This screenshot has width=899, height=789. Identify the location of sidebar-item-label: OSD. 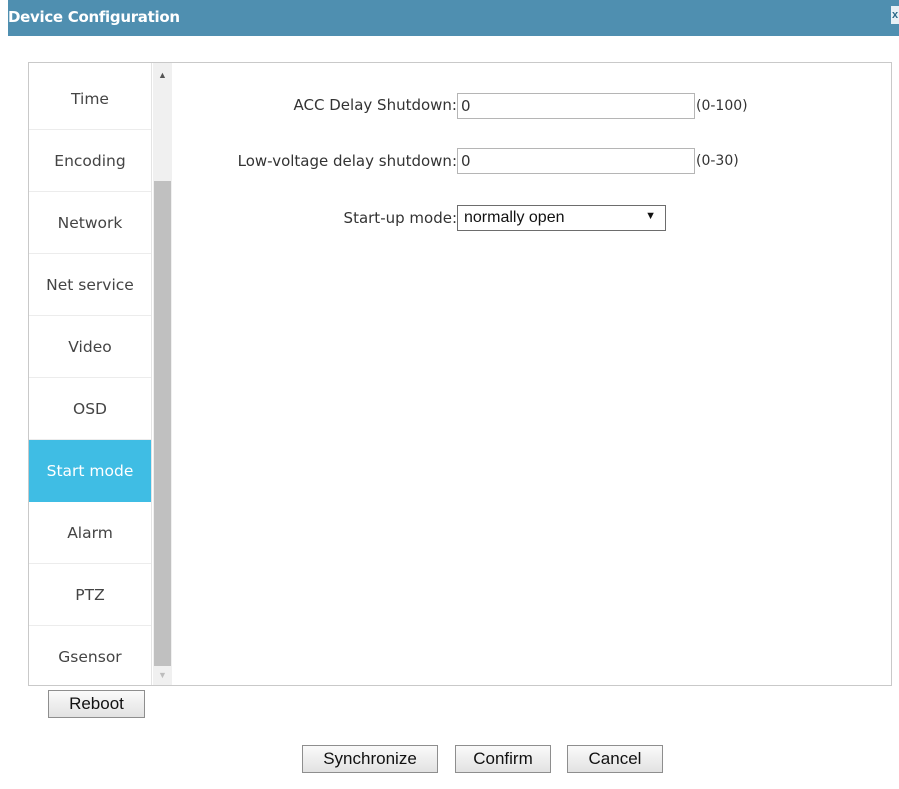
(90, 408).